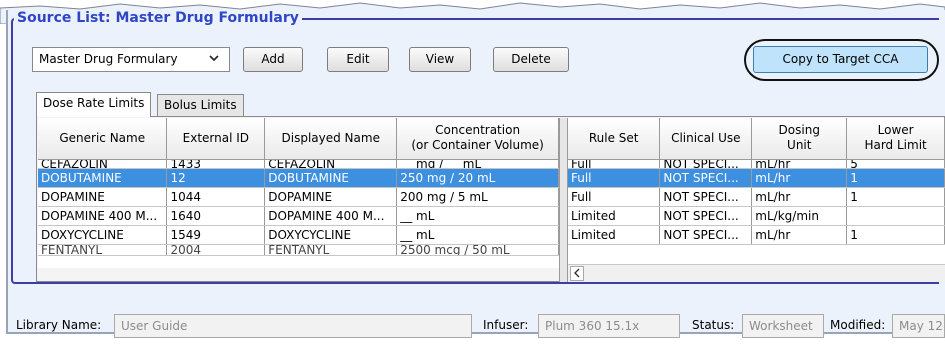  I want to click on column-header: Concentration (or Container Volume), so click(477, 139).